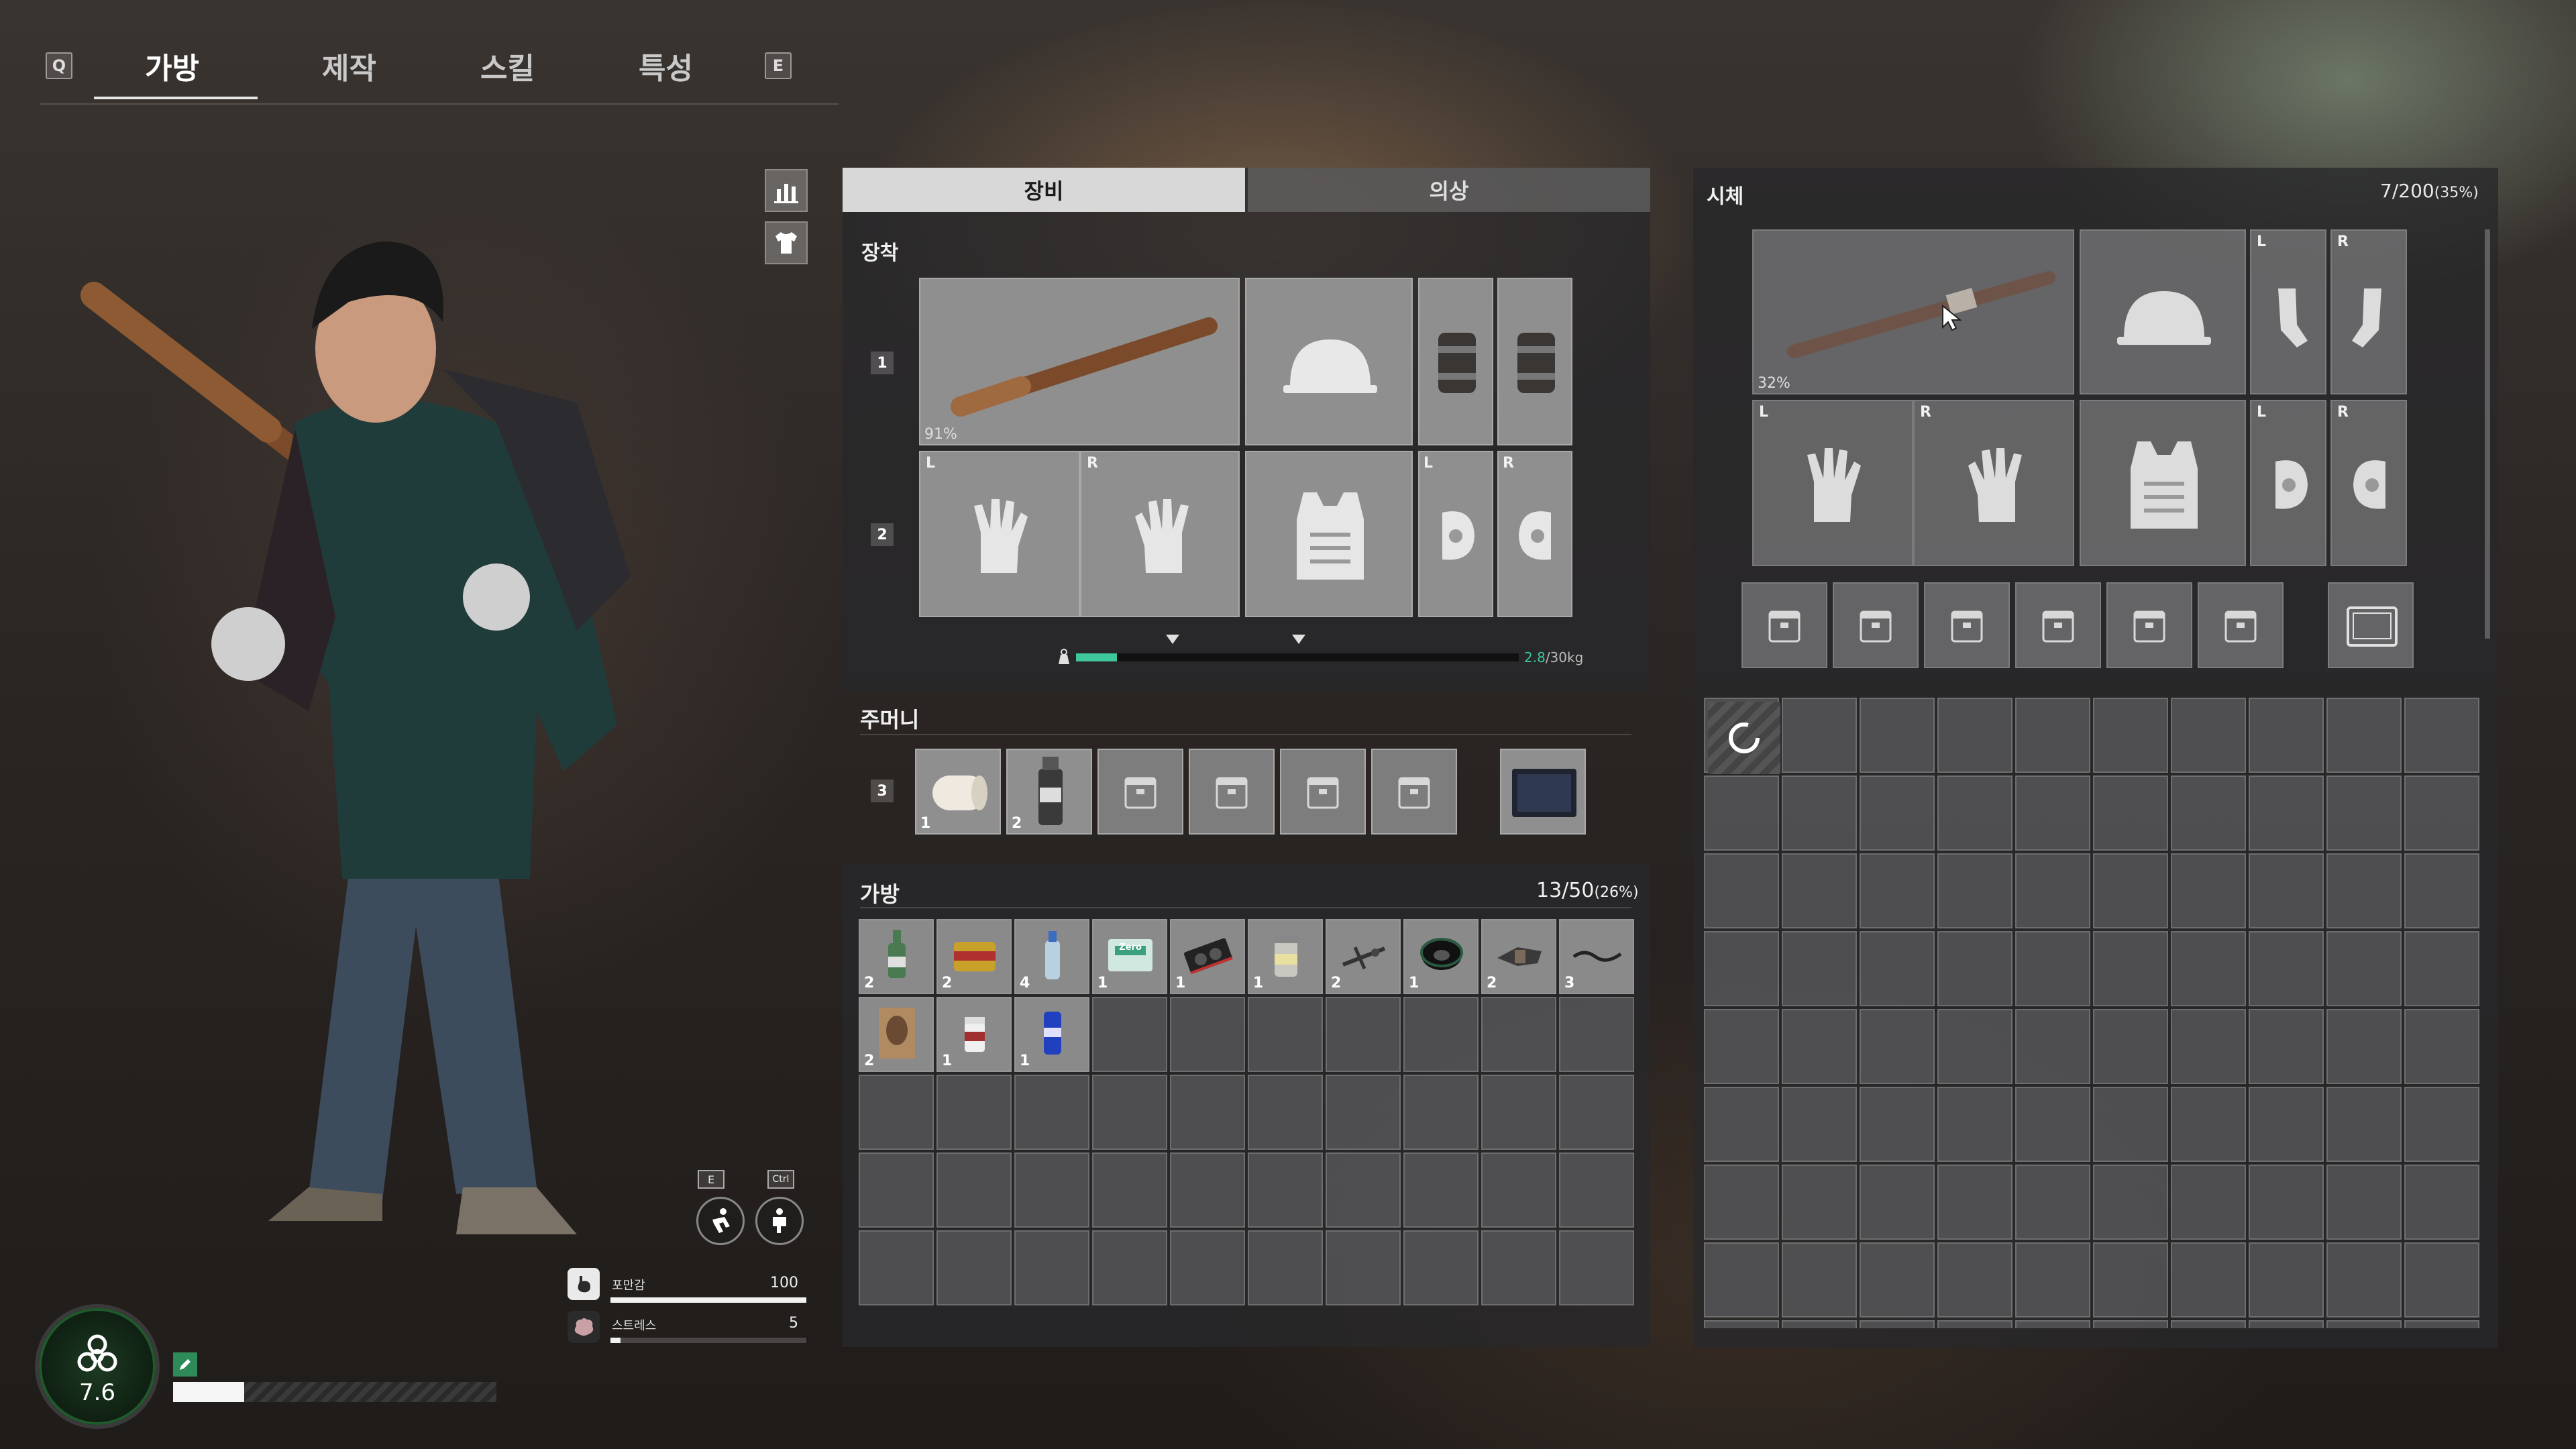 This screenshot has height=1449, width=2576. Describe the element at coordinates (1455, 534) in the screenshot. I see `knee-pad-slot-left: L` at that location.